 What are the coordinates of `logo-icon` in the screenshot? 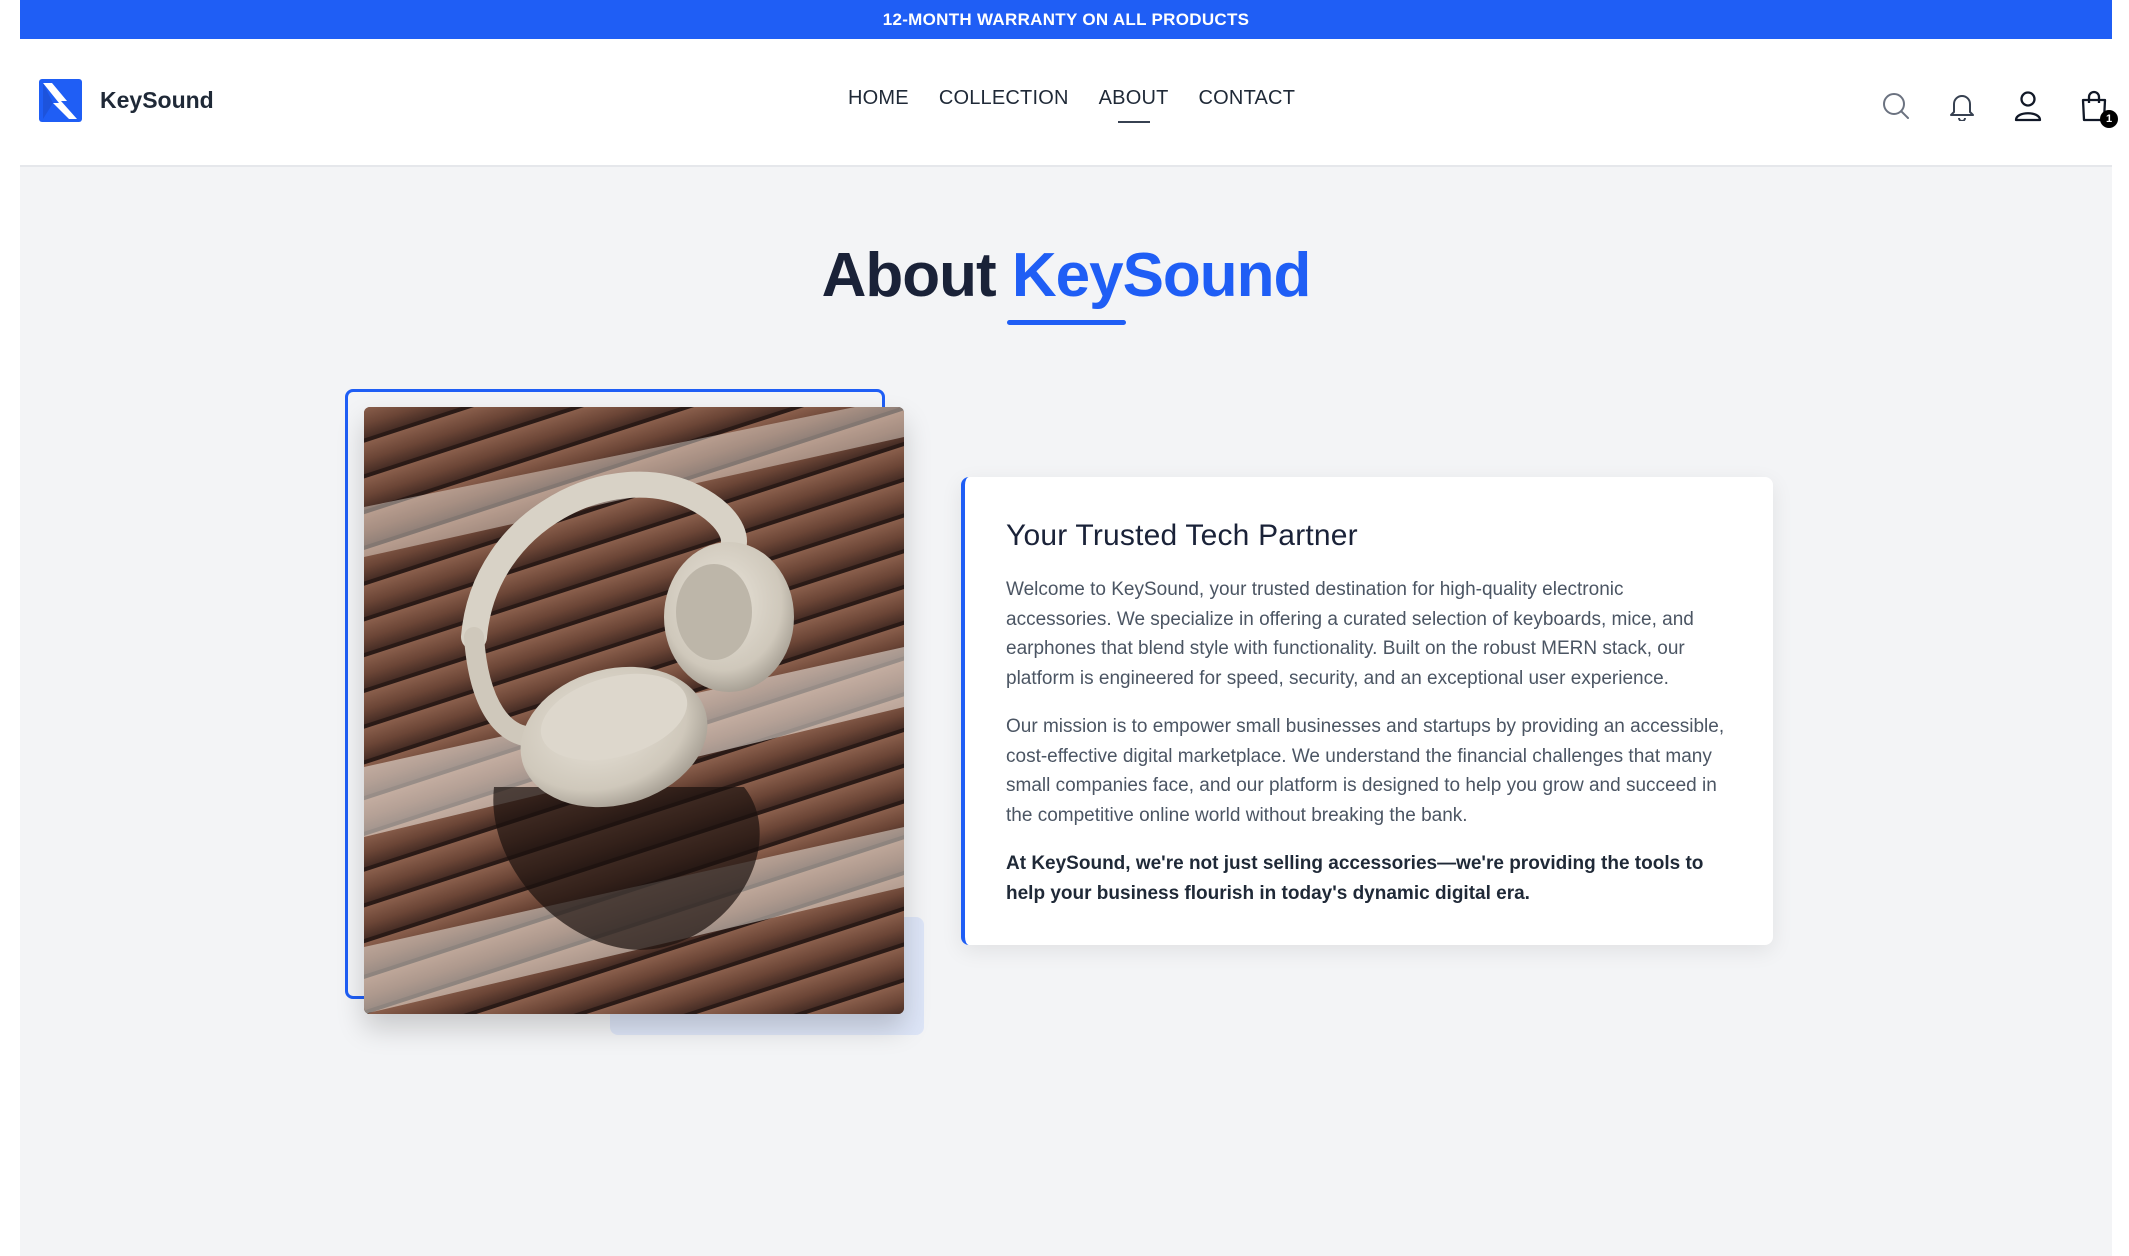 It's located at (60, 100).